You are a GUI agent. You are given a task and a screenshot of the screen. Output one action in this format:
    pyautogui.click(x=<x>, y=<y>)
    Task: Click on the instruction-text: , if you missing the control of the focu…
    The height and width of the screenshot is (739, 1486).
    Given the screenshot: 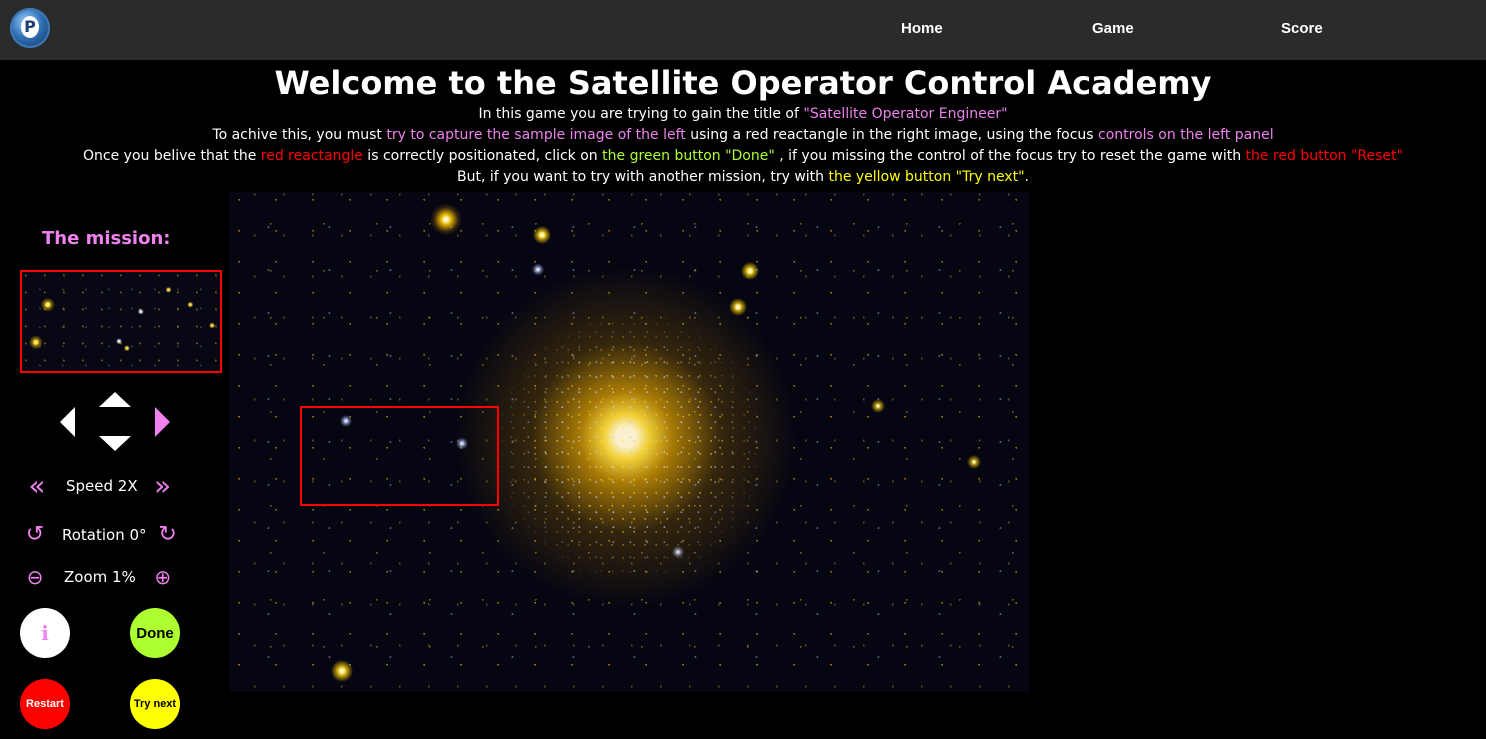 What is the action you would take?
    pyautogui.click(x=1010, y=156)
    